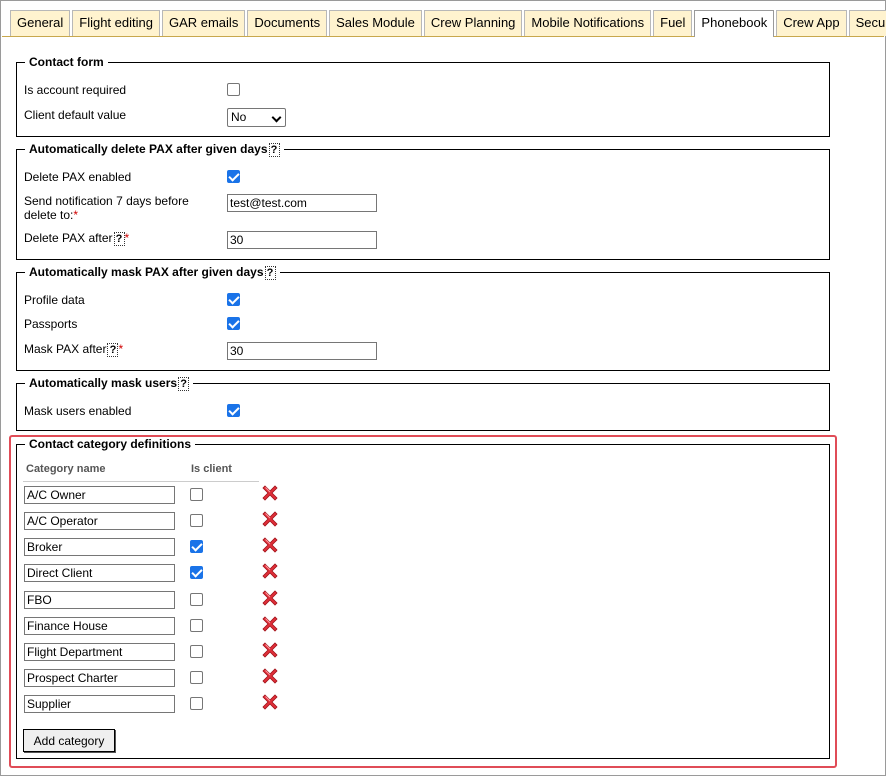 The width and height of the screenshot is (886, 776). What do you see at coordinates (113, 350) in the screenshot?
I see `mask-pax-after-help-icon: ?` at bounding box center [113, 350].